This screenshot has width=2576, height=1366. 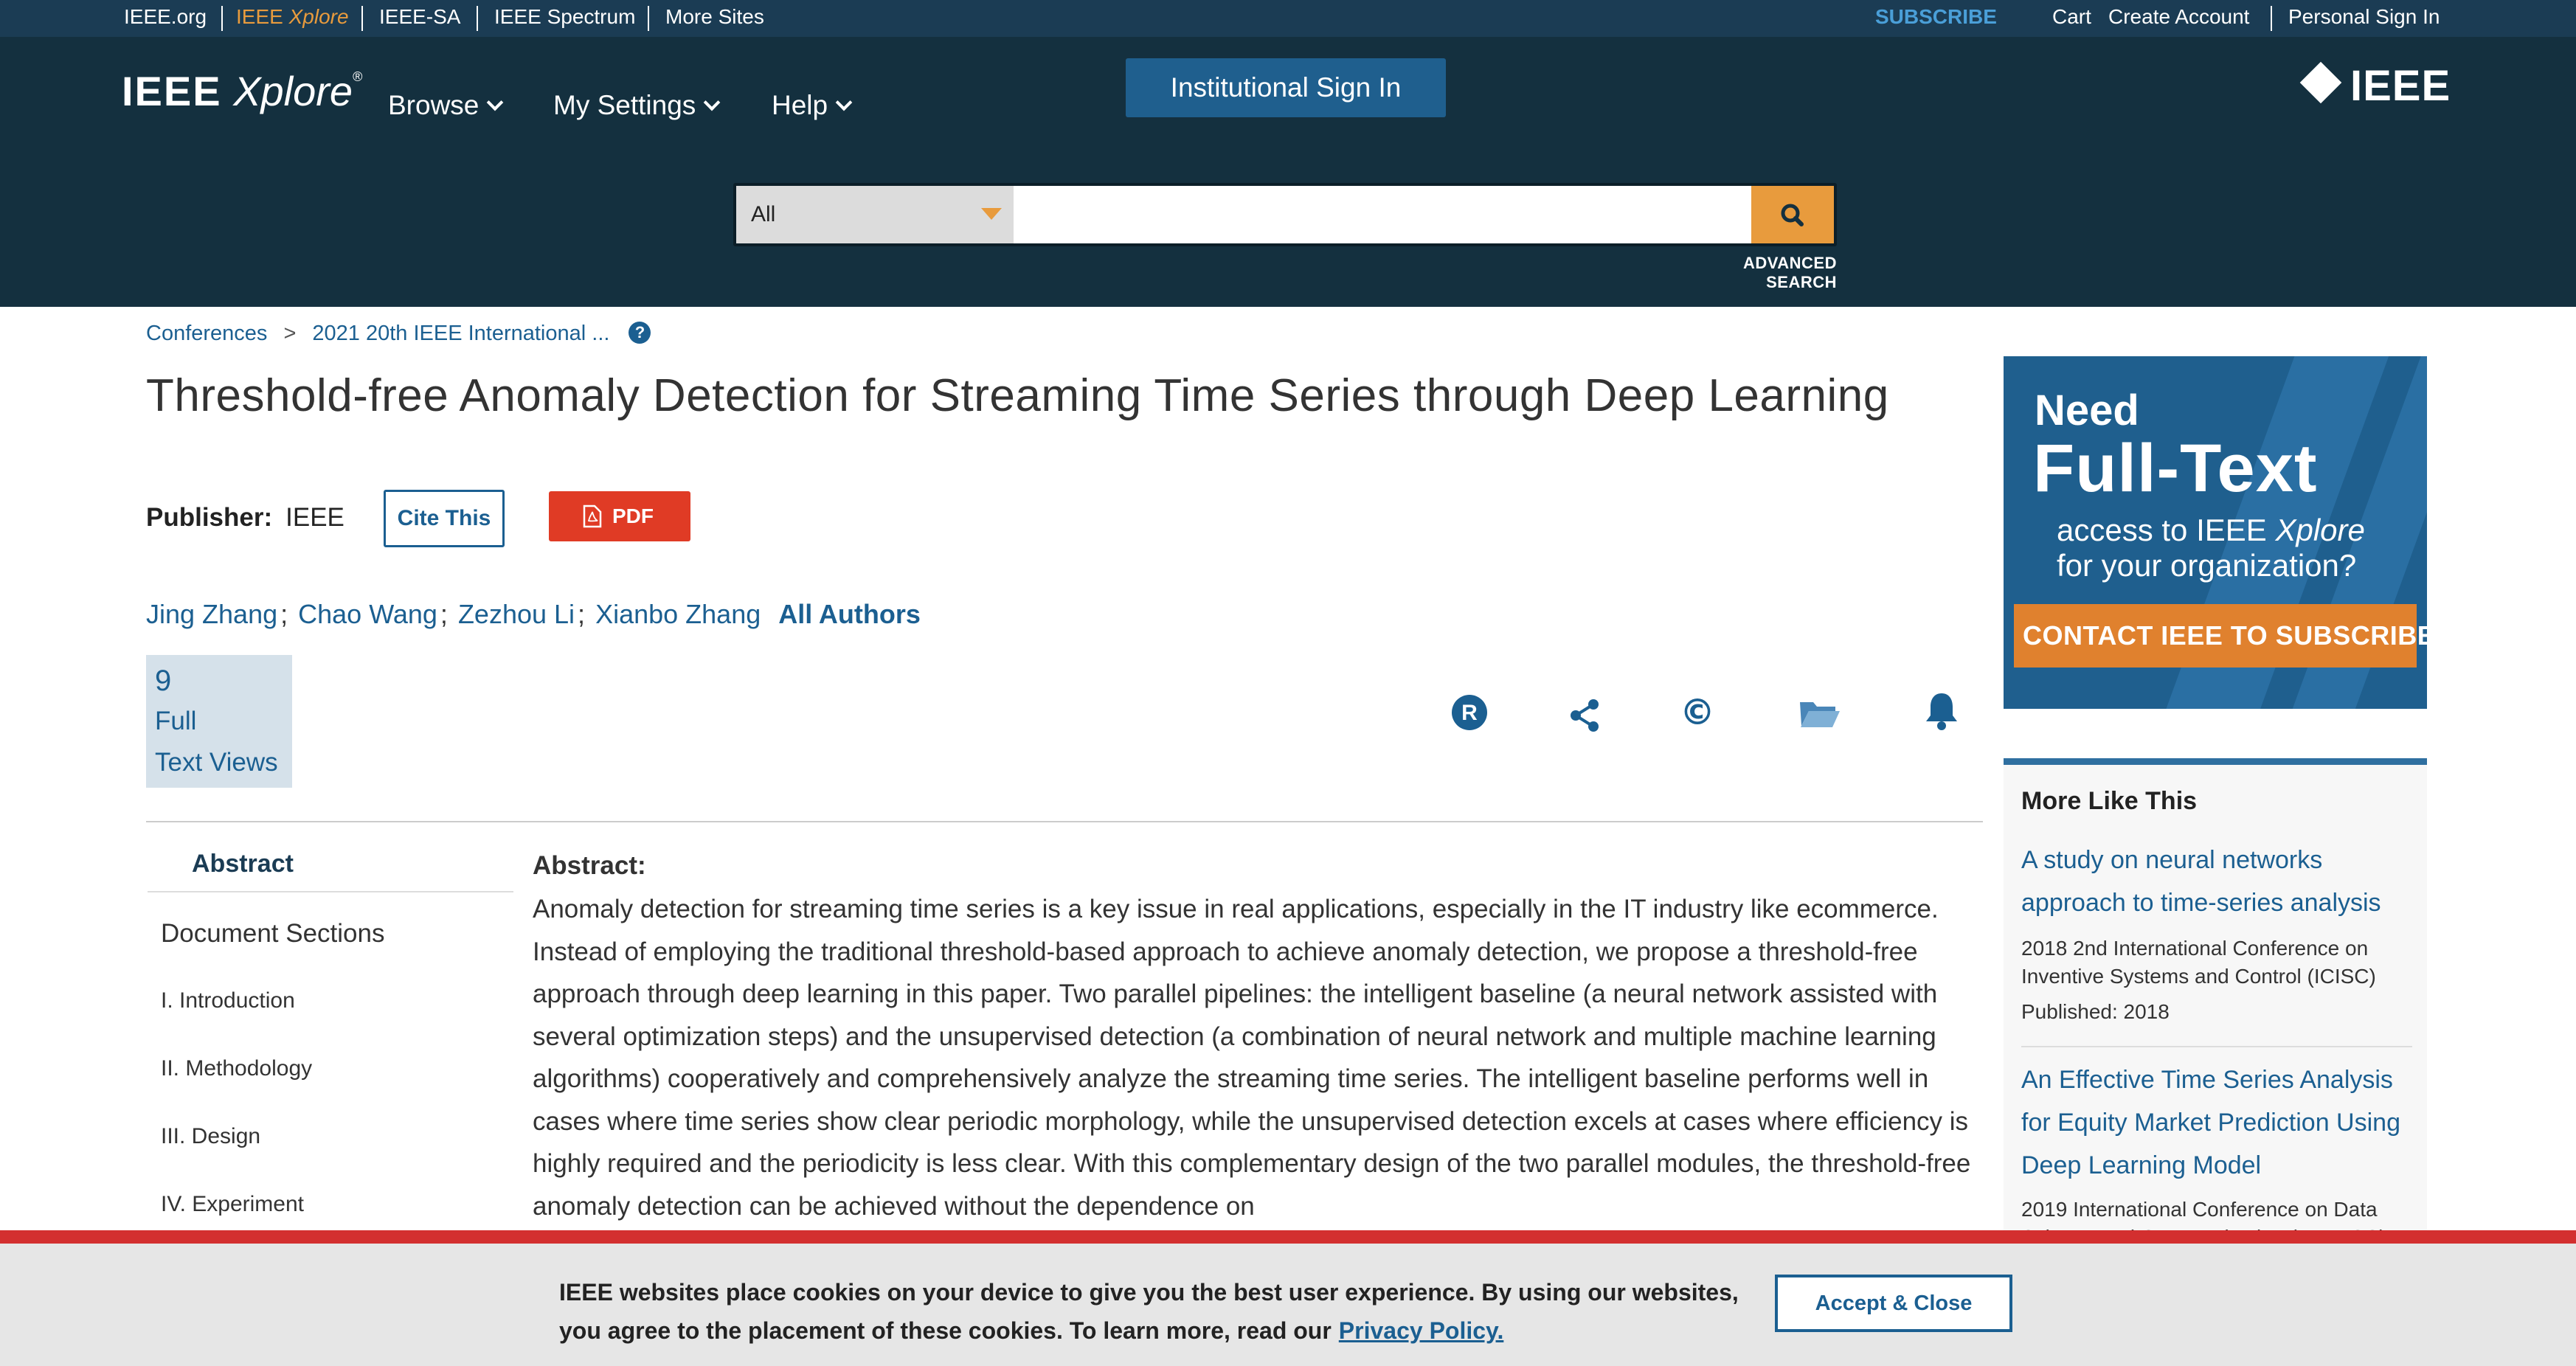 What do you see at coordinates (593, 516) in the screenshot?
I see `pdf-file-icon` at bounding box center [593, 516].